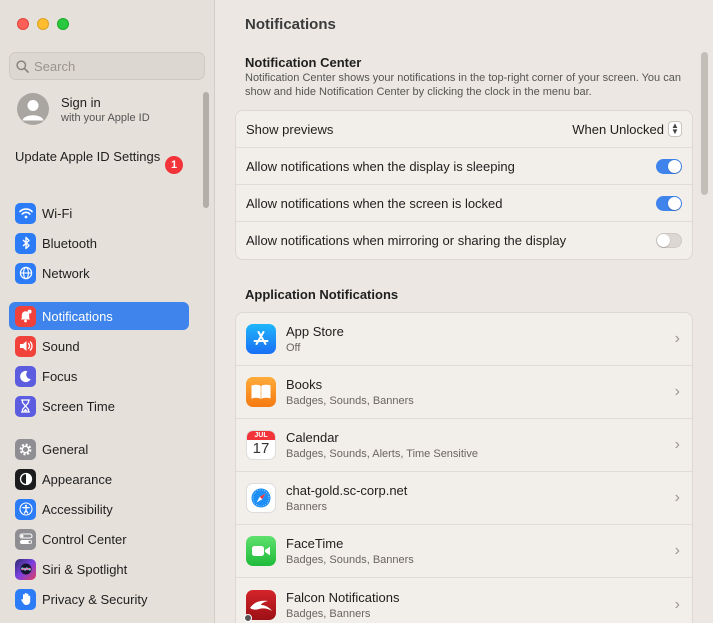 The height and width of the screenshot is (623, 713). Describe the element at coordinates (261, 448) in the screenshot. I see `calendar-day: 17` at that location.